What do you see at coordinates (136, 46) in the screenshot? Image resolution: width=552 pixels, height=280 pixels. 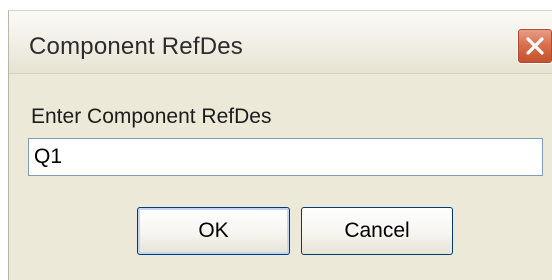 I see `window-title: Component RefDes` at bounding box center [136, 46].